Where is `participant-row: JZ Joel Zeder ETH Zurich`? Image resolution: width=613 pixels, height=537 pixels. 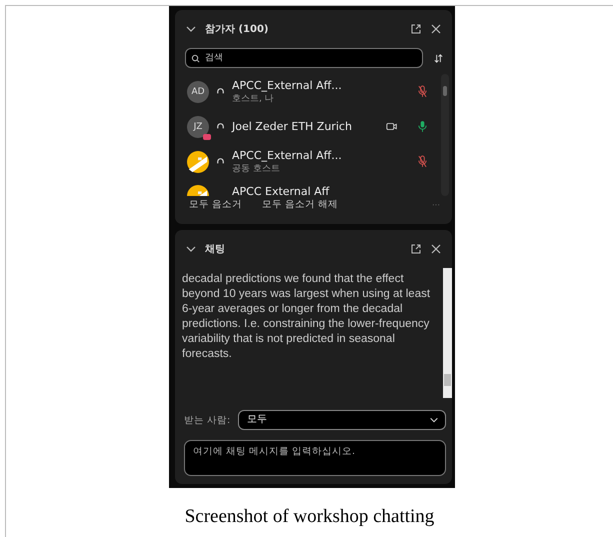 participant-row: JZ Joel Zeder ETH Zurich is located at coordinates (314, 126).